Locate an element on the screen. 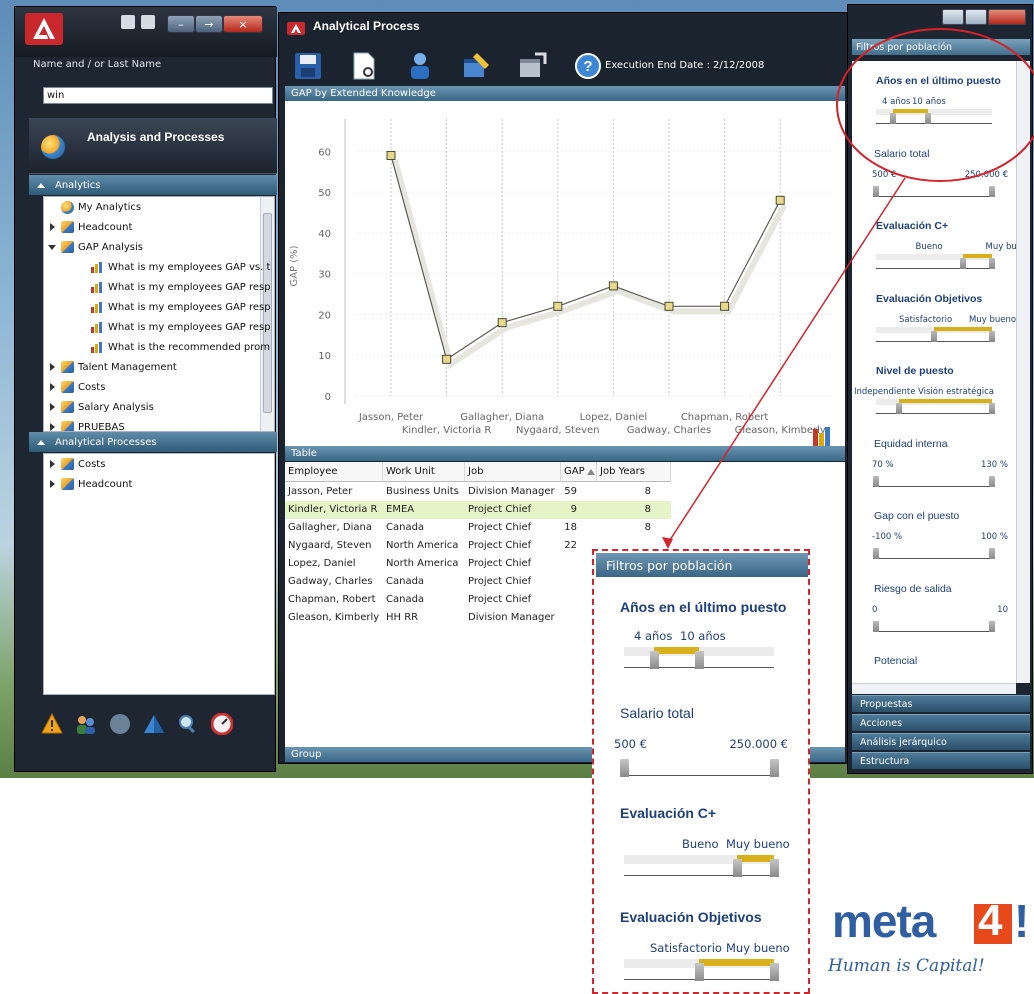 The width and height of the screenshot is (1034, 994). users-icon is located at coordinates (128, 22).